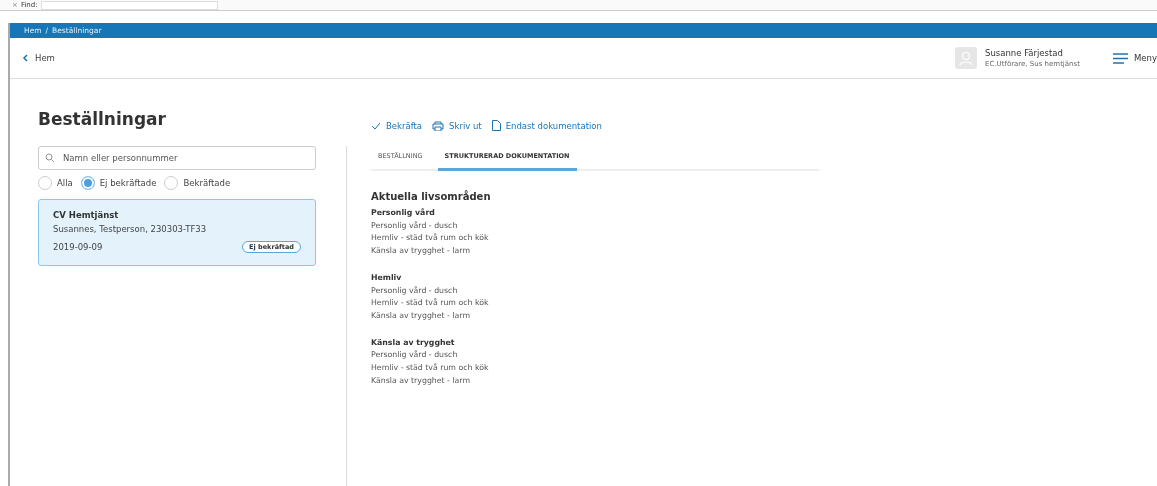 Image resolution: width=1157 pixels, height=486 pixels. What do you see at coordinates (397, 125) in the screenshot?
I see `check-action: Bekräfta` at bounding box center [397, 125].